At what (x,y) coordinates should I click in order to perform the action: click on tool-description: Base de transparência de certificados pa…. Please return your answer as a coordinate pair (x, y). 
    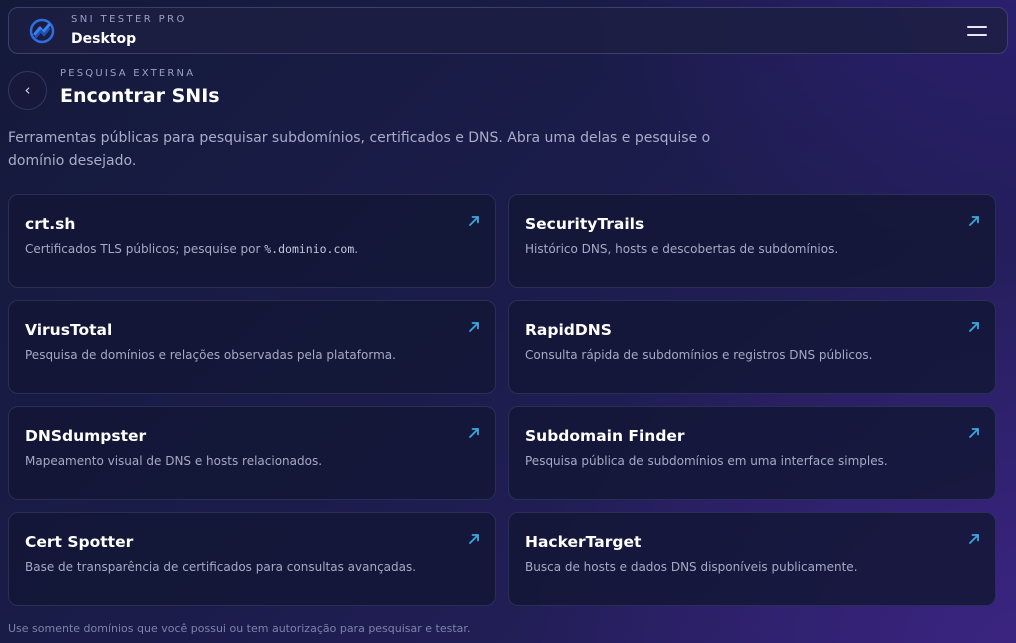
    Looking at the image, I should click on (240, 567).